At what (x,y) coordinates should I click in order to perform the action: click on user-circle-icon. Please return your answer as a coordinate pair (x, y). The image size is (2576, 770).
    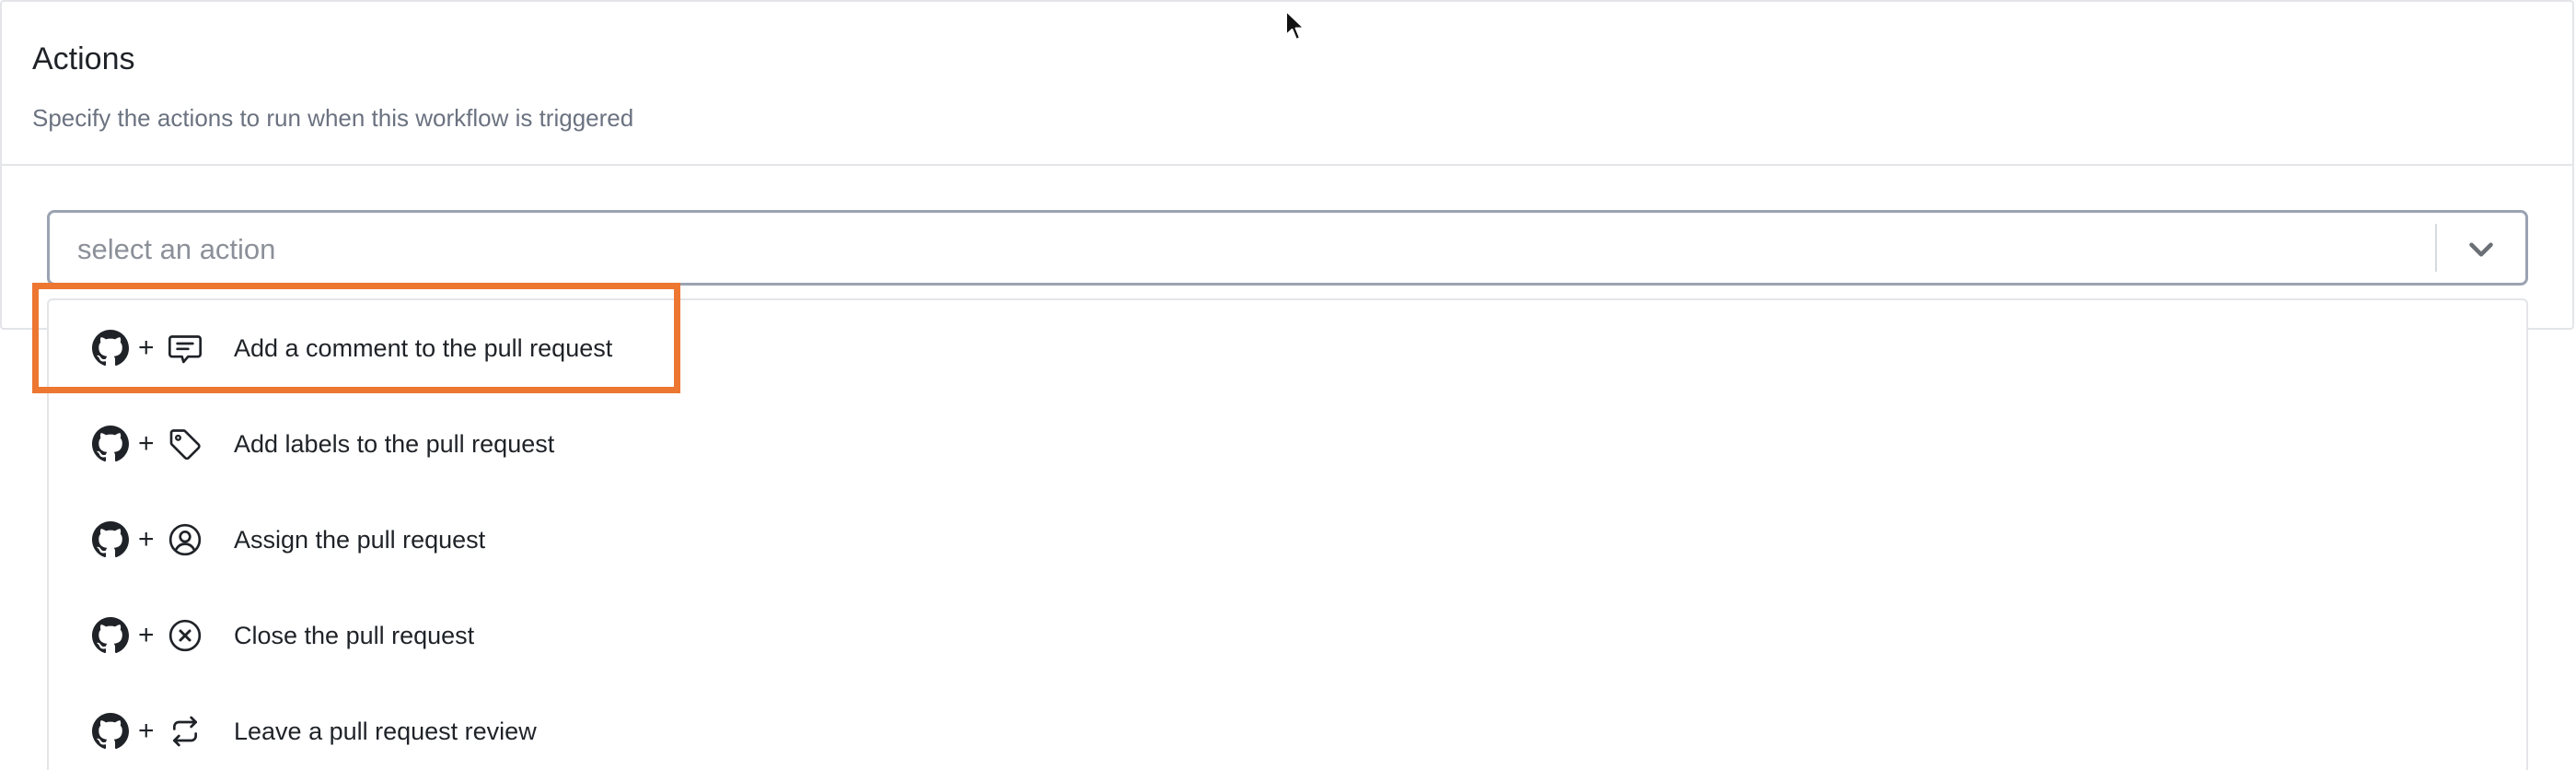
    Looking at the image, I should click on (185, 539).